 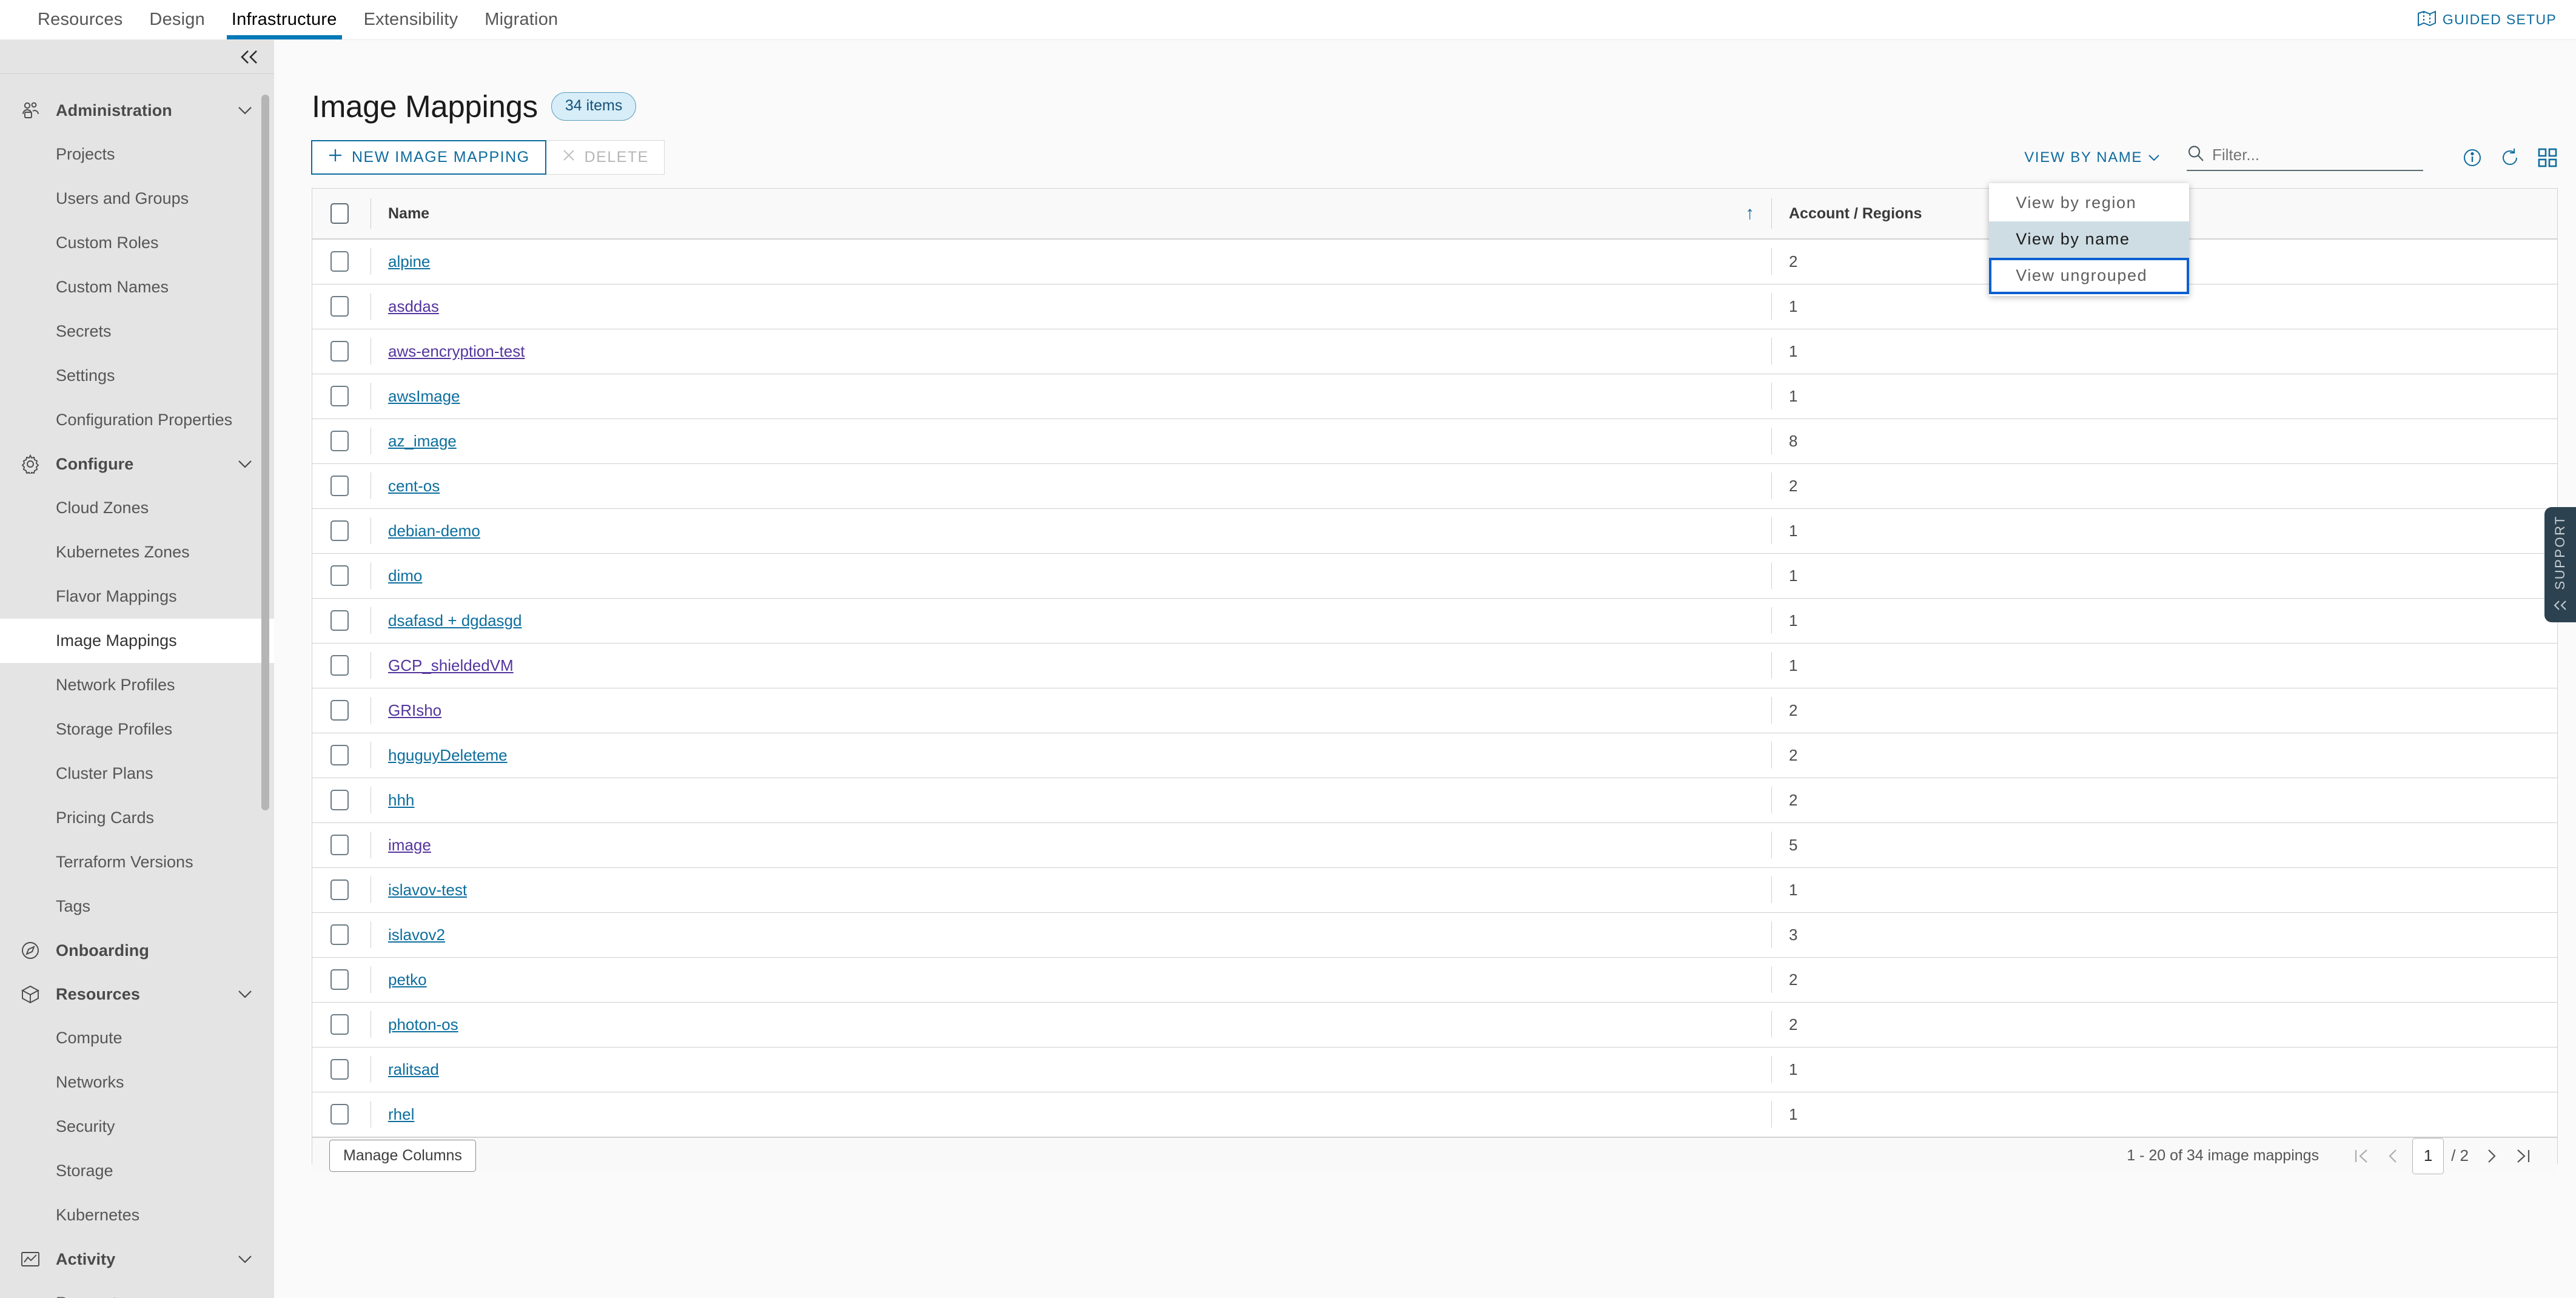 What do you see at coordinates (427, 890) in the screenshot?
I see `image-mapping-link: islavov-test` at bounding box center [427, 890].